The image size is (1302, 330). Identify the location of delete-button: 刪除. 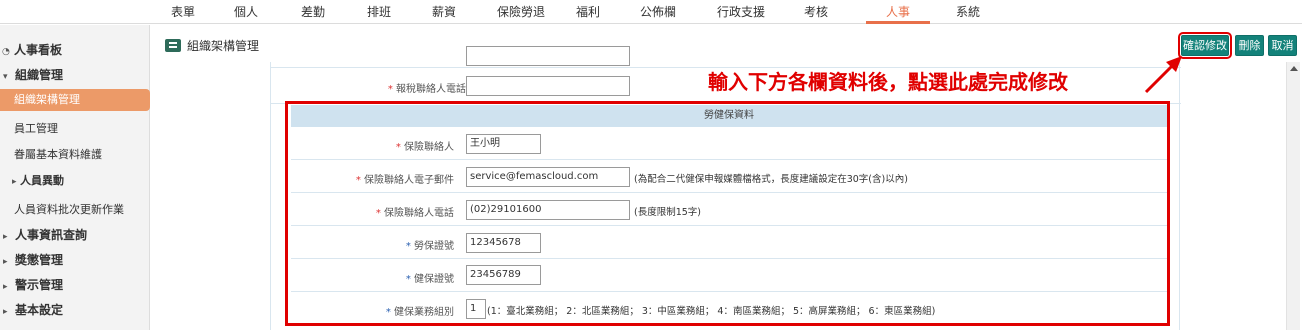
(1249, 45).